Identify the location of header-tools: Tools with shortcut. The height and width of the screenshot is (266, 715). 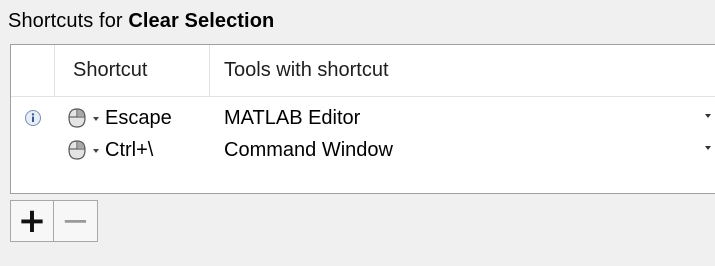
(462, 70).